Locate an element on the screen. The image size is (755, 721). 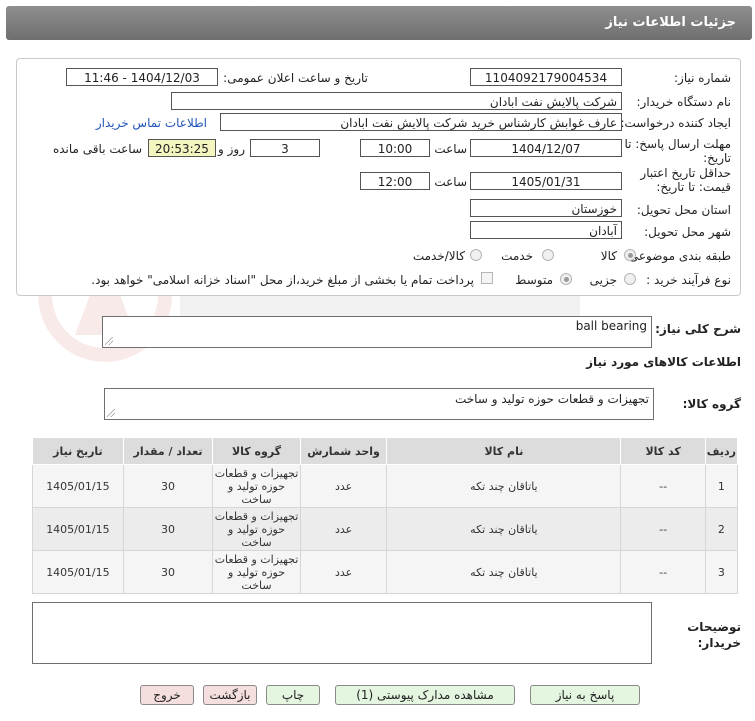
days-remaining-field: 3 is located at coordinates (285, 148).